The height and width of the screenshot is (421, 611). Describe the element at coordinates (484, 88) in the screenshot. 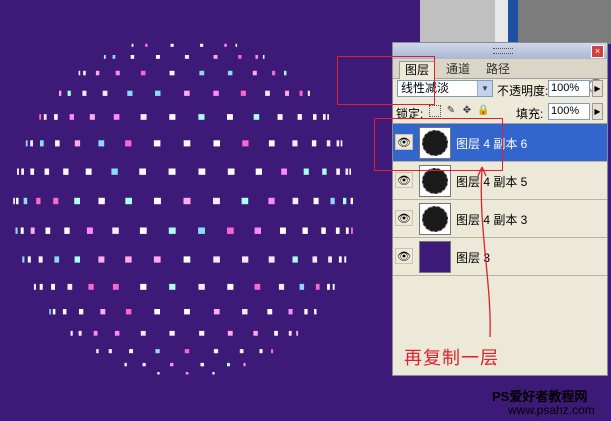

I see `chevron-down-icon: ▼` at that location.